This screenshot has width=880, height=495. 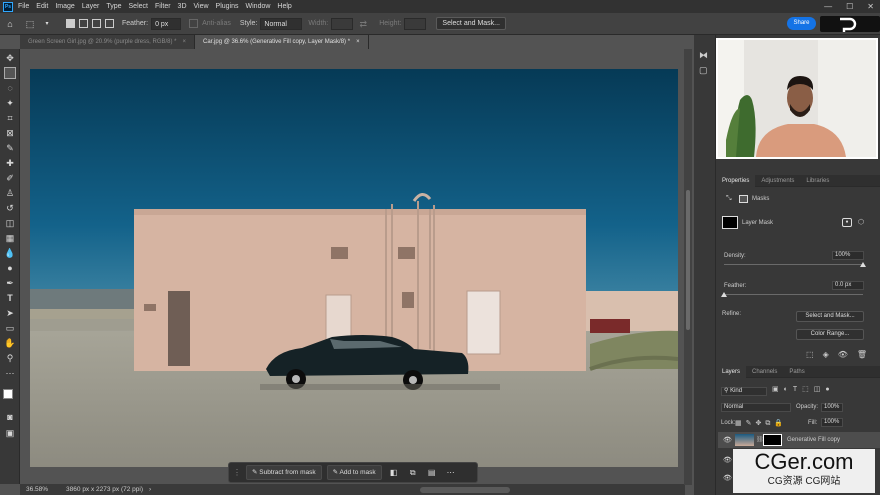 I want to click on density-slider-thumb, so click(x=863, y=264).